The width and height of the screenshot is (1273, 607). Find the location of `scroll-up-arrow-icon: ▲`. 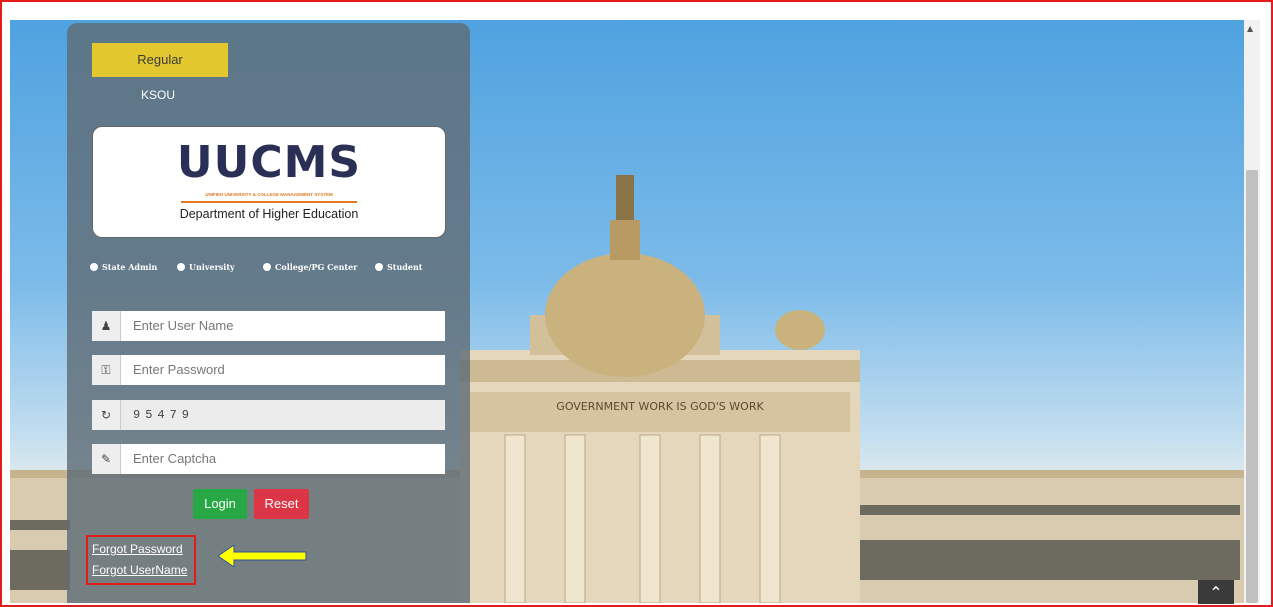

scroll-up-arrow-icon: ▲ is located at coordinates (1250, 28).